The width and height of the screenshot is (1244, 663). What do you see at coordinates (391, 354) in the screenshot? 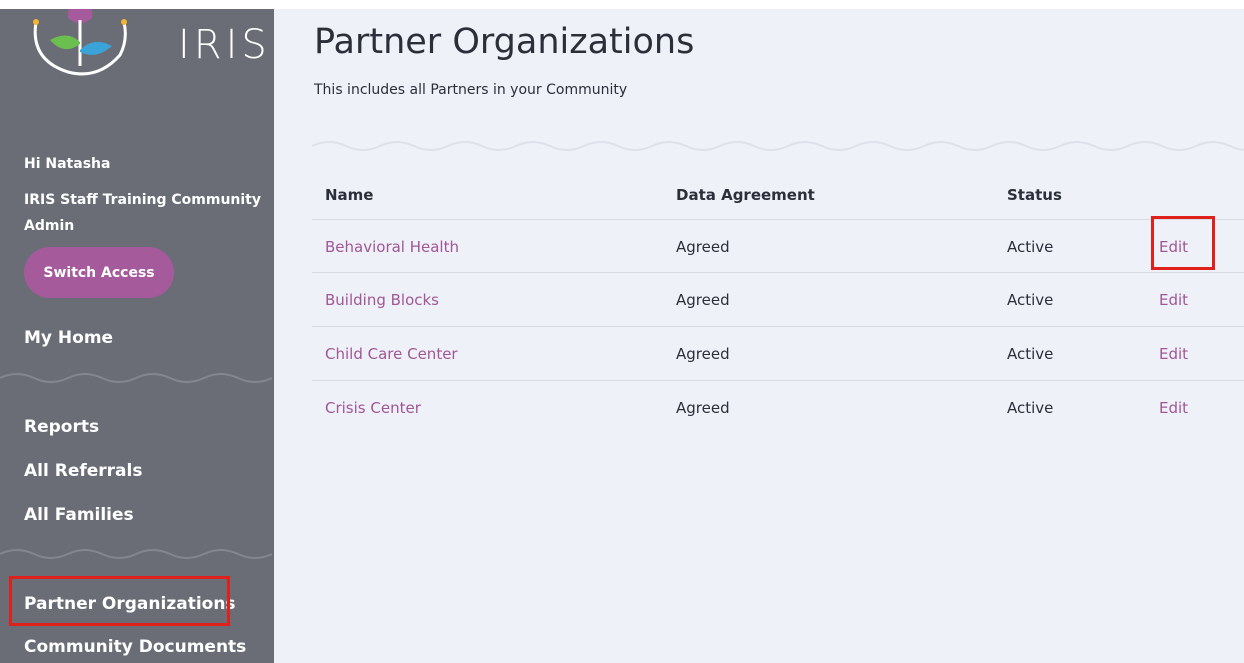
I see `partner-name-link: Child Care Center` at bounding box center [391, 354].